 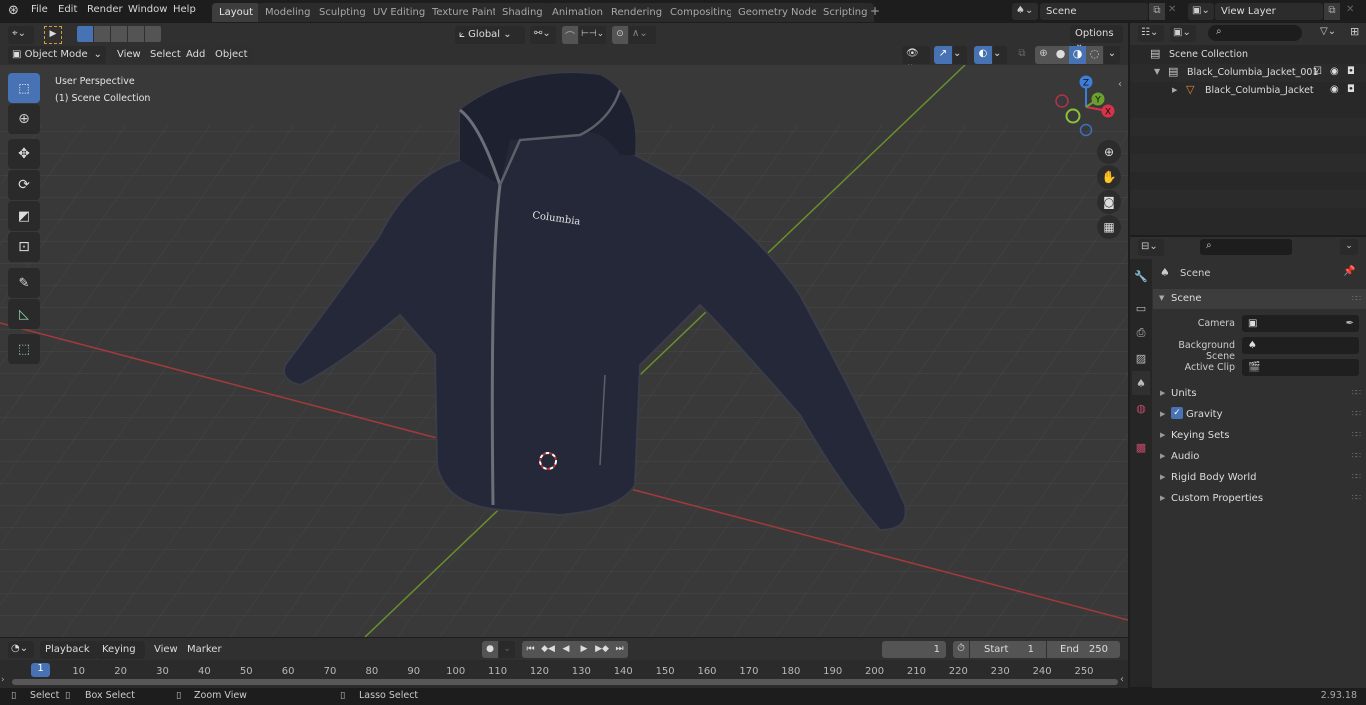 I want to click on filter-icon: ▽⌄, so click(x=1328, y=31).